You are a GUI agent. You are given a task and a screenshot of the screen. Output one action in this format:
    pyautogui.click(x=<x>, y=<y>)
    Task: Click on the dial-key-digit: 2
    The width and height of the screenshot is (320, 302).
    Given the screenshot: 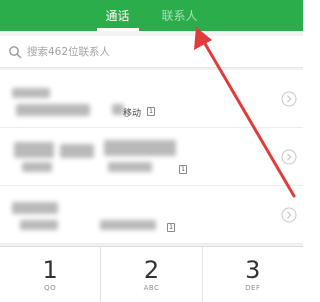 What is the action you would take?
    pyautogui.click(x=151, y=270)
    